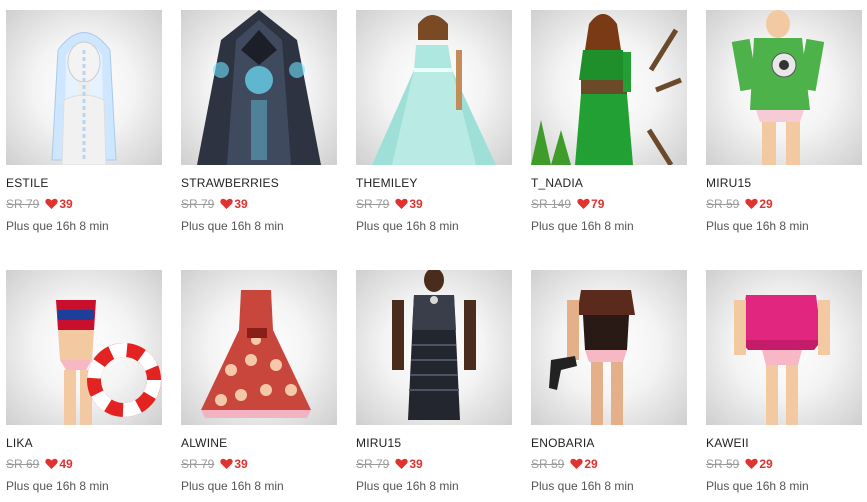 This screenshot has width=867, height=502. What do you see at coordinates (23, 464) in the screenshot?
I see `old-price: SR 69` at bounding box center [23, 464].